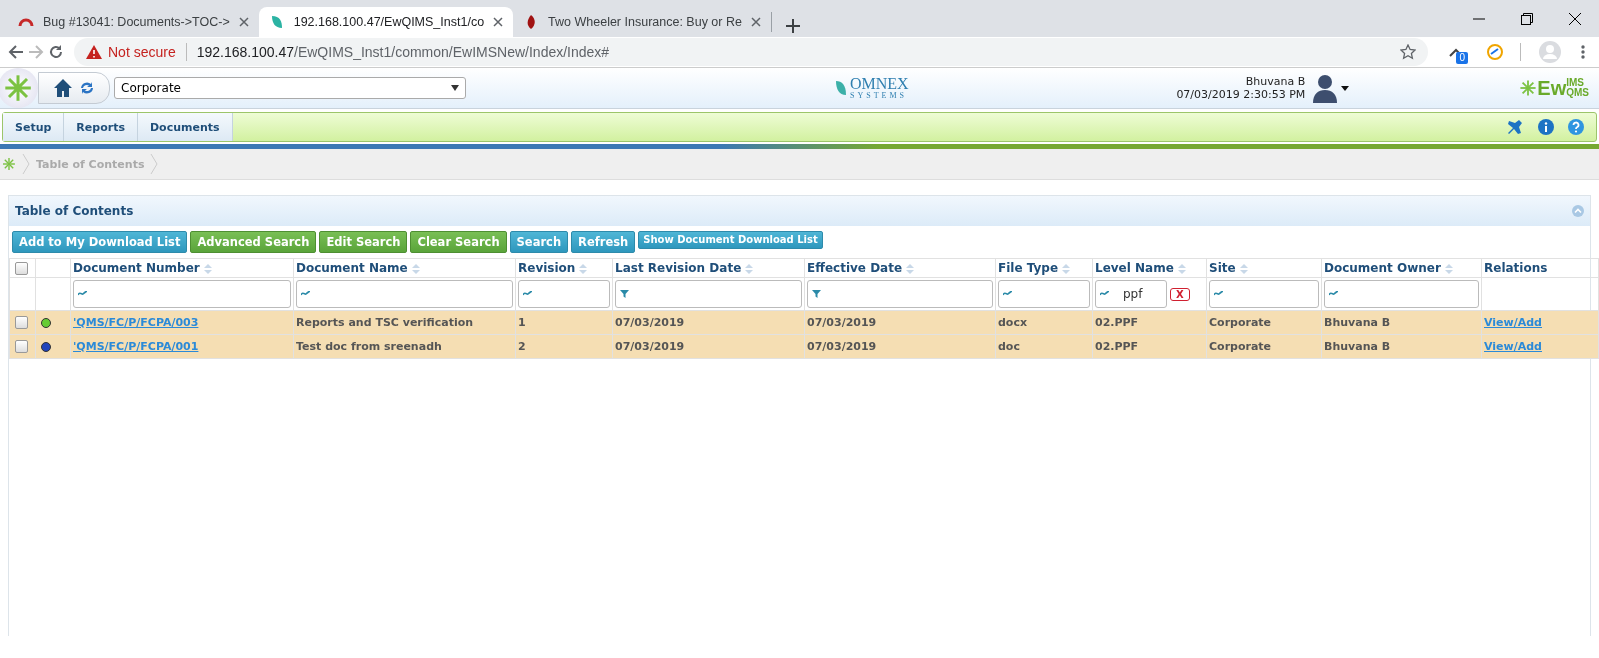 Image resolution: width=1599 pixels, height=658 pixels. I want to click on browser-tab: Bug #13041: Documents->TOC->, so click(133, 22).